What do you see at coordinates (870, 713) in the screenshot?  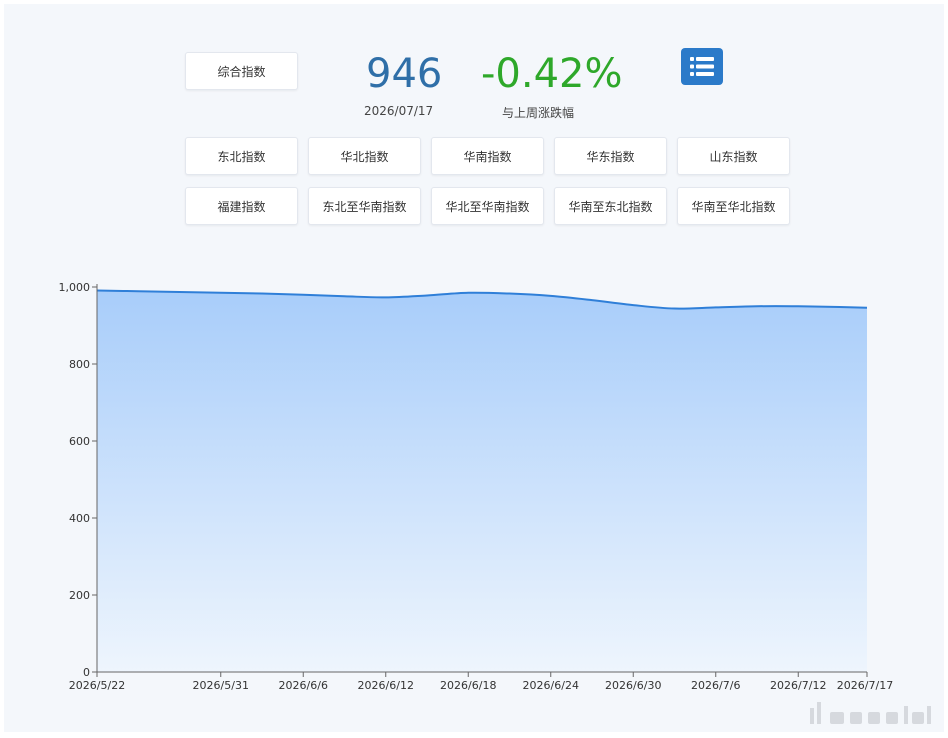 I see `watermark-logo` at bounding box center [870, 713].